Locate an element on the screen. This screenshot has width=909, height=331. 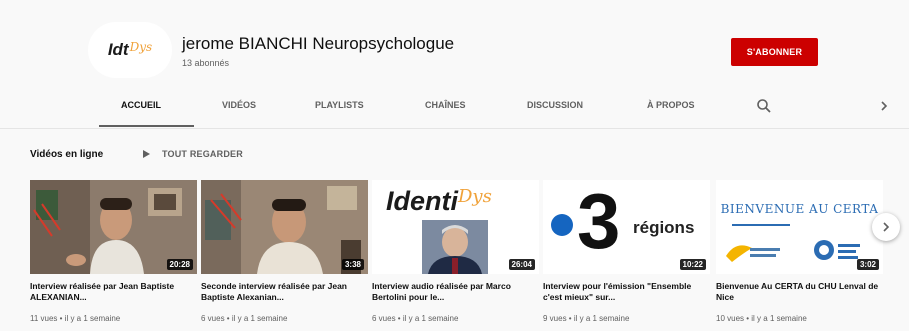
video-duration: 26:04 is located at coordinates (521, 264).